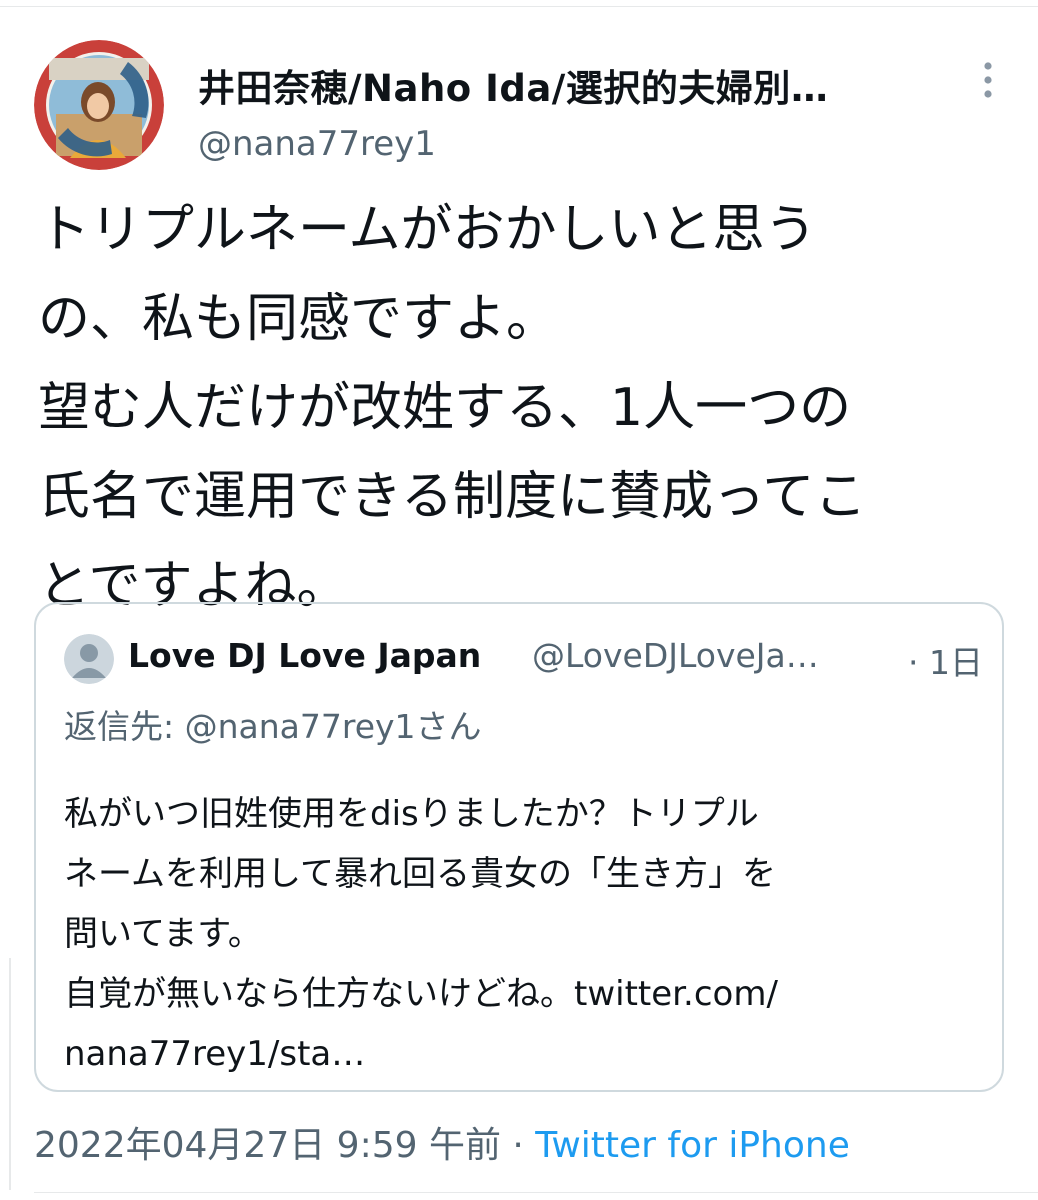  I want to click on default-avatar-icon, so click(89, 659).